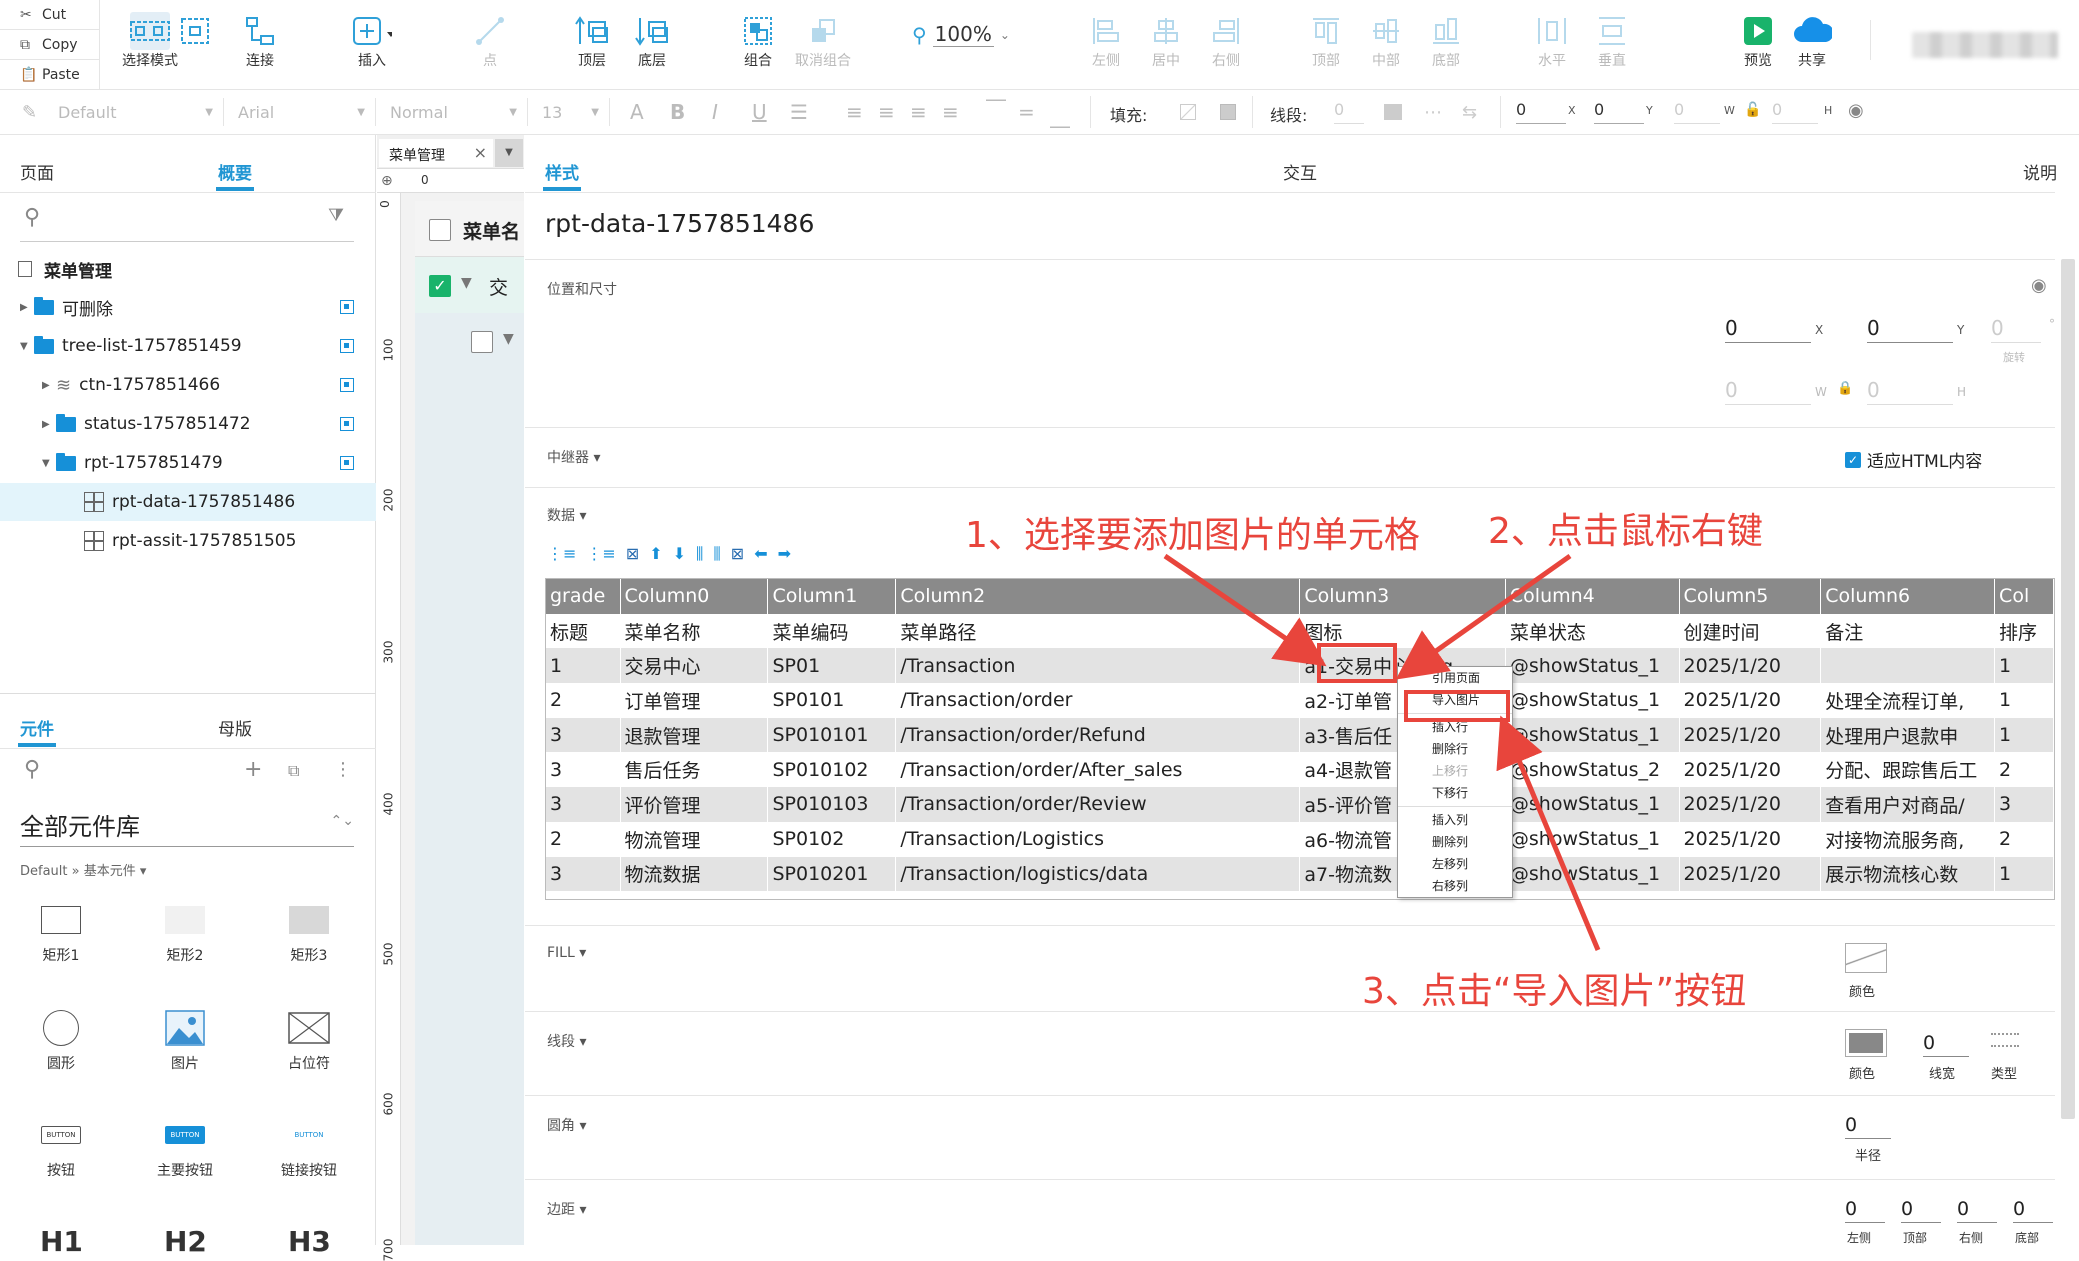  Describe the element at coordinates (1483, 616) in the screenshot. I see `arrow-step2` at that location.